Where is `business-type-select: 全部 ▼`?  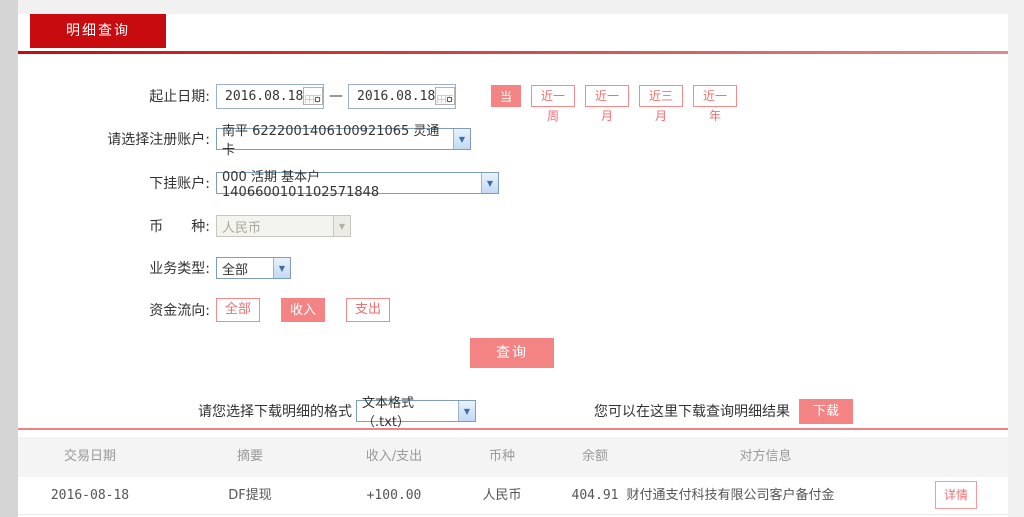 business-type-select: 全部 ▼ is located at coordinates (253, 268).